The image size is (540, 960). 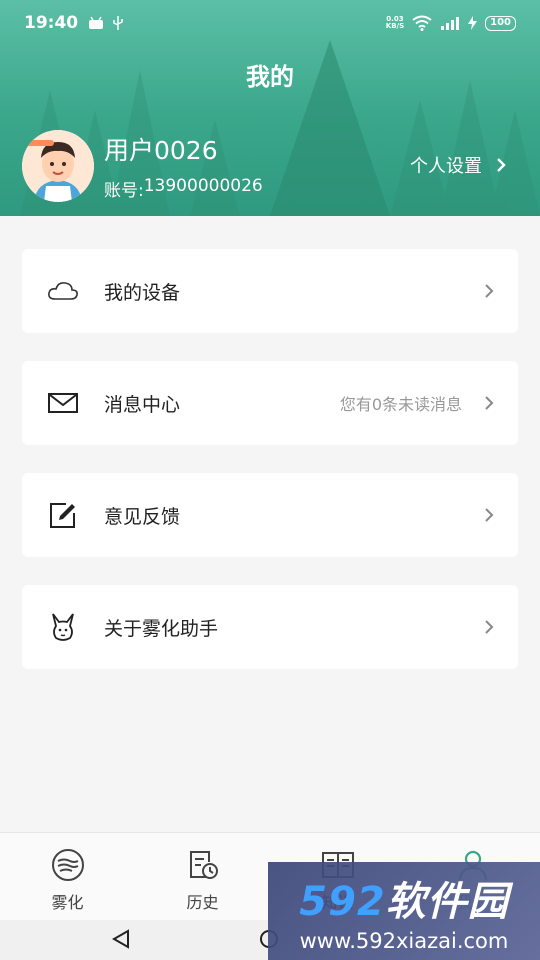 I want to click on tab-history: 历史, so click(x=202, y=876).